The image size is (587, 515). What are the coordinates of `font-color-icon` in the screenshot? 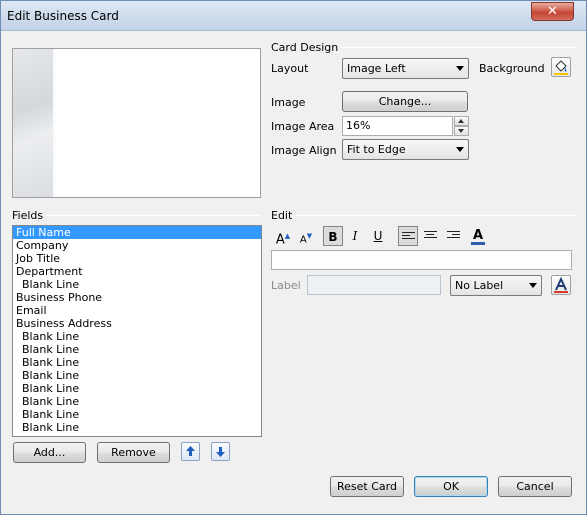 It's located at (561, 284).